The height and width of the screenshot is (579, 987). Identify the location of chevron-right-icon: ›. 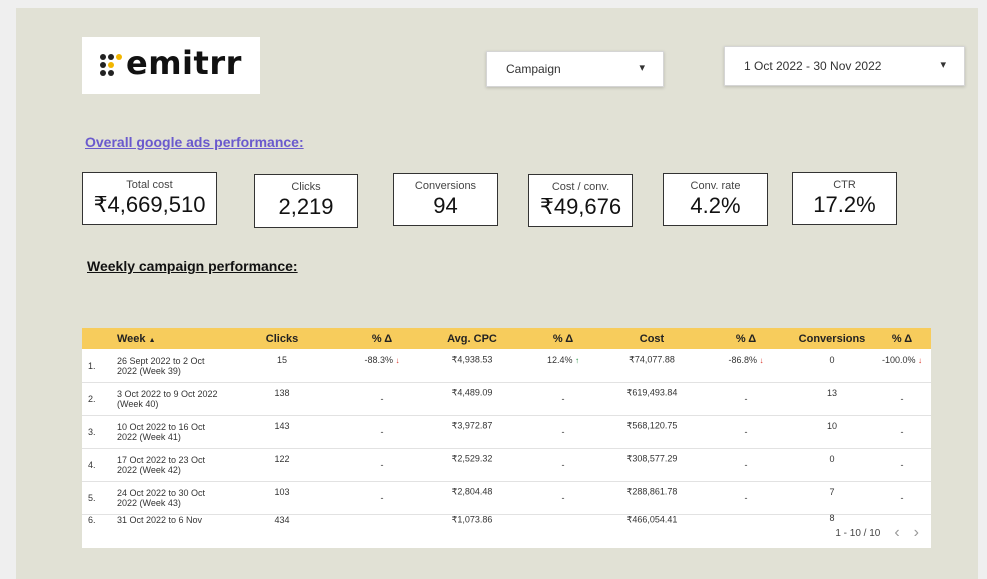
(916, 533).